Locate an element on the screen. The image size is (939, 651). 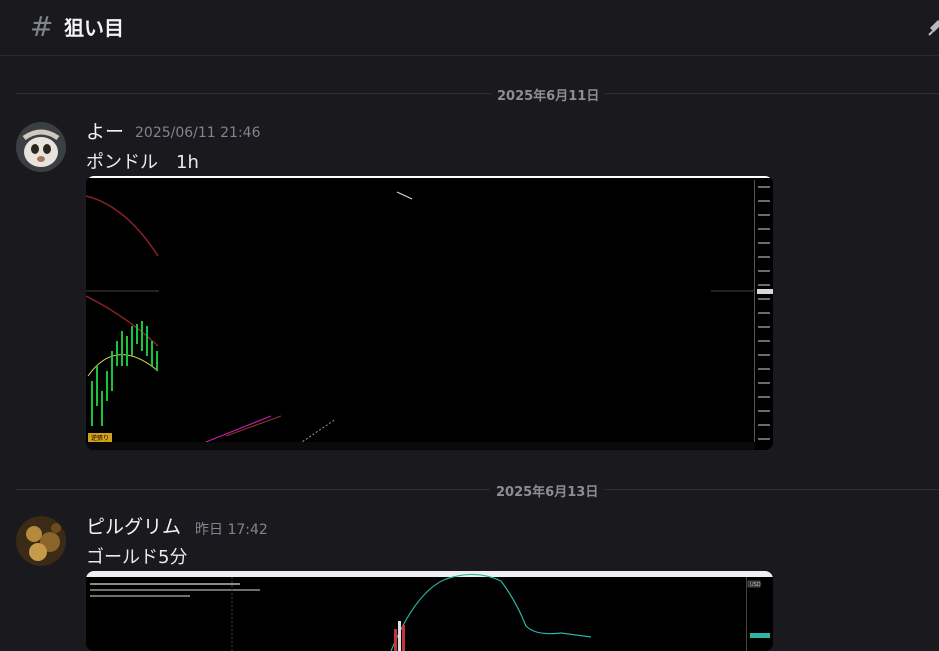
channel-name: 狙い目 is located at coordinates (94, 28).